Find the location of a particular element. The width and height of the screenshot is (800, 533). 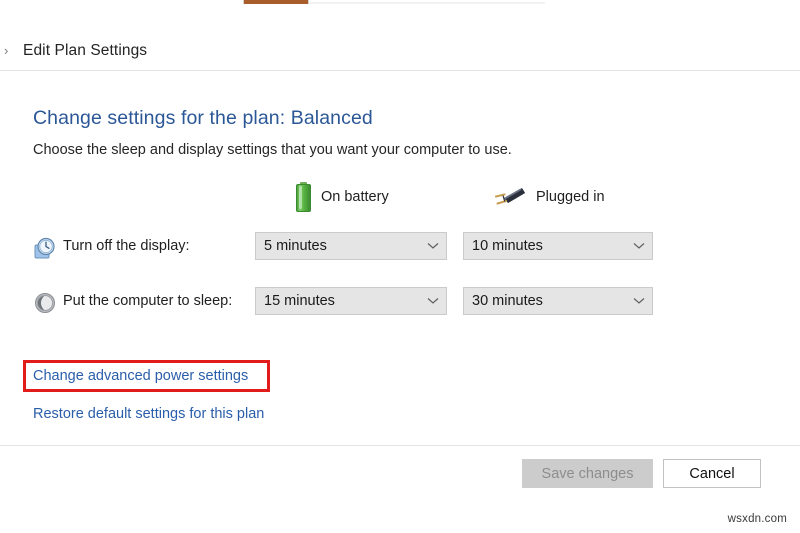

dropdown-value-display-on-battery: 5 minutes is located at coordinates (295, 246).